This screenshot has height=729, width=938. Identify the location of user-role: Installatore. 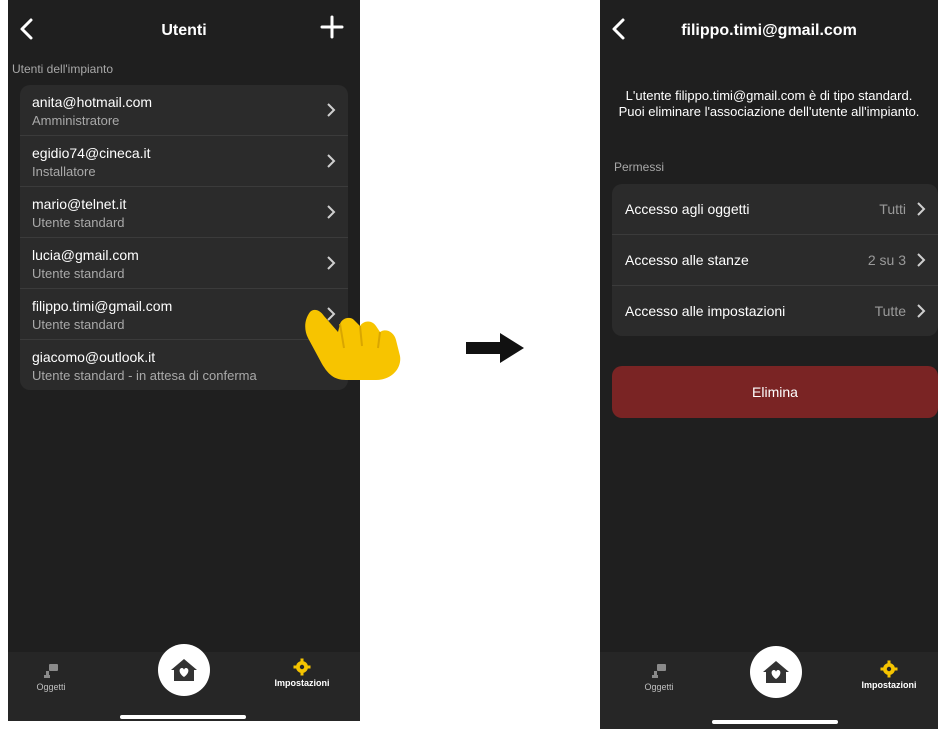
(64, 171).